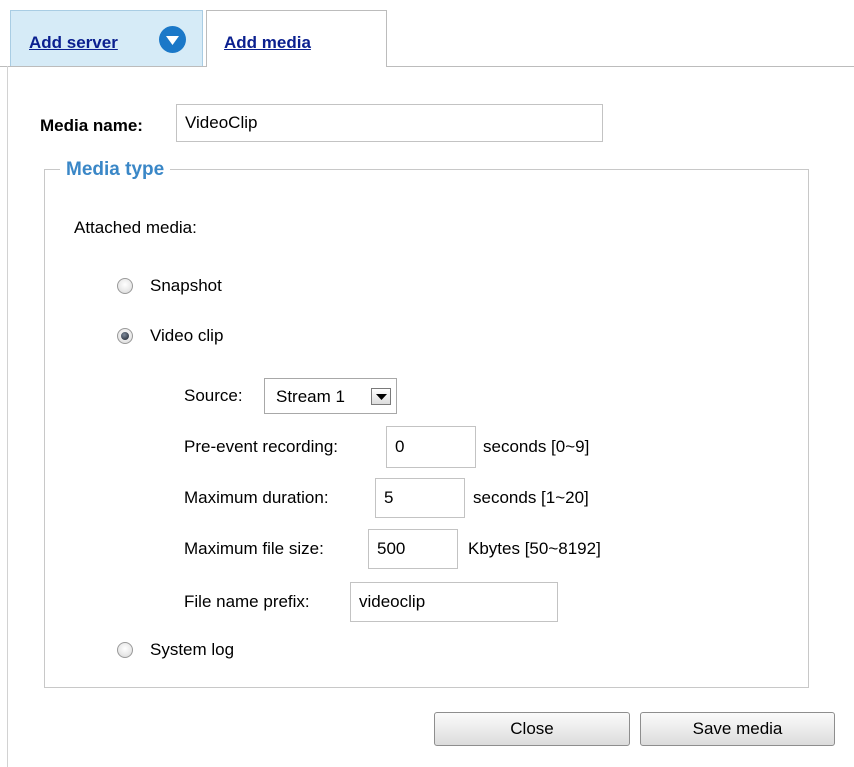 Image resolution: width=854 pixels, height=767 pixels. What do you see at coordinates (73, 43) in the screenshot?
I see `add-server-link: Add server` at bounding box center [73, 43].